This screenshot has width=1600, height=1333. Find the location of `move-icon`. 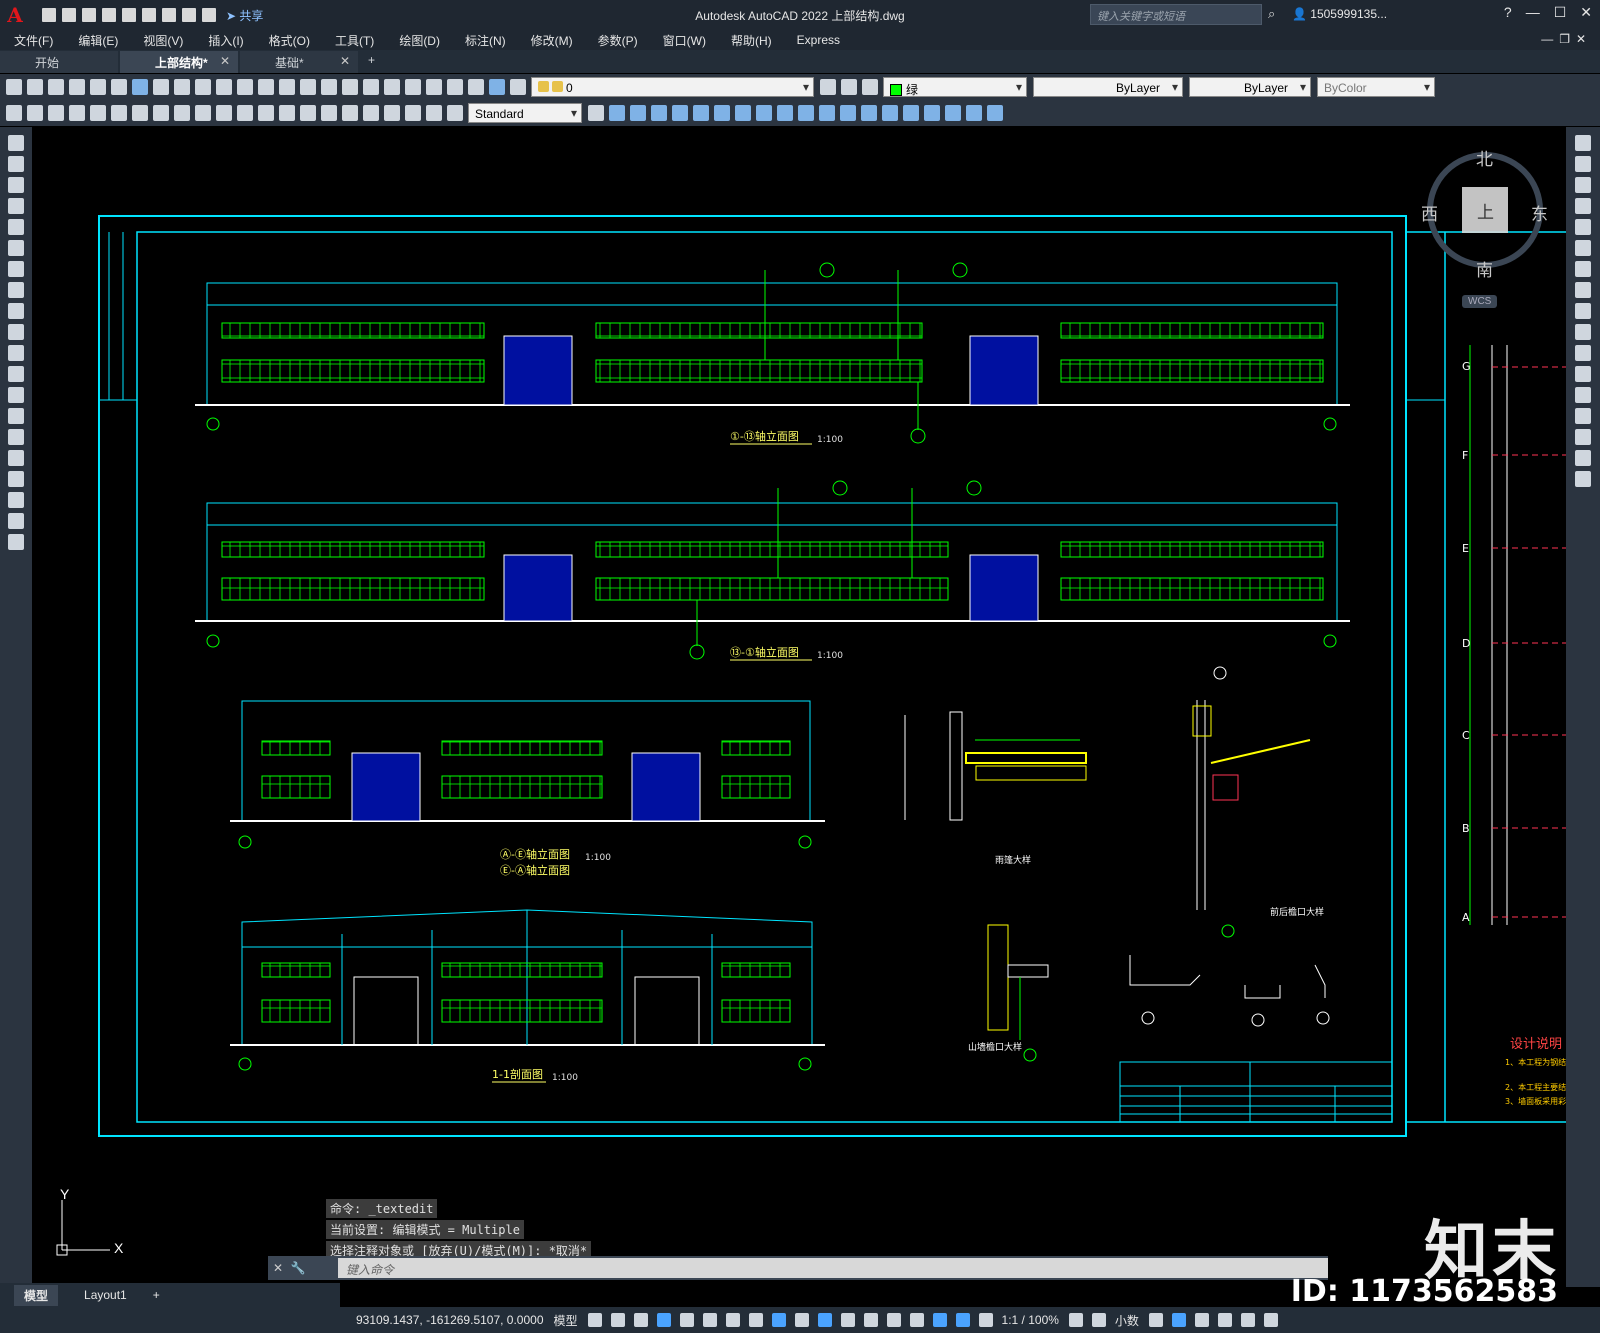

move-icon is located at coordinates (1583, 248).